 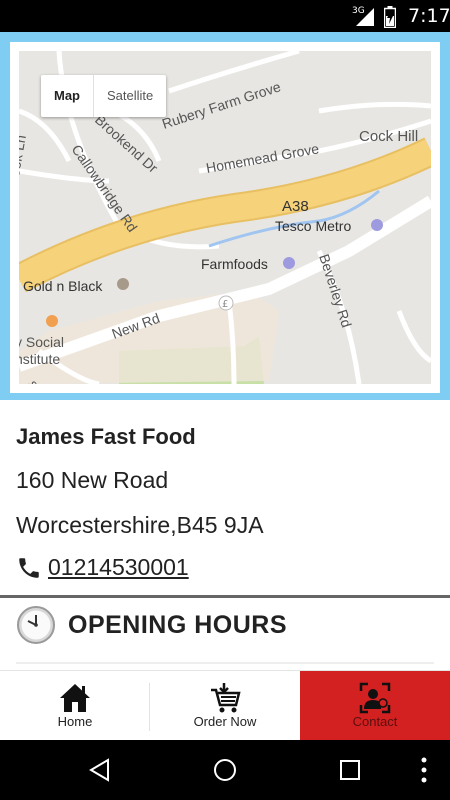 I want to click on clock: 7:17, so click(x=429, y=16).